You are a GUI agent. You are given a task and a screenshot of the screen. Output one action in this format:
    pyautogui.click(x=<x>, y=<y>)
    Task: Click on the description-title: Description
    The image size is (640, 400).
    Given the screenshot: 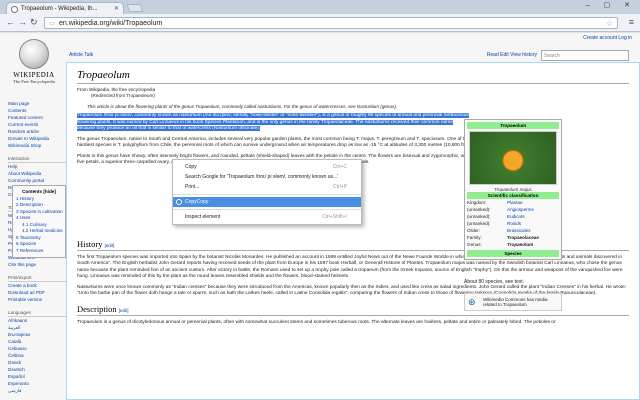 What is the action you would take?
    pyautogui.click(x=97, y=308)
    